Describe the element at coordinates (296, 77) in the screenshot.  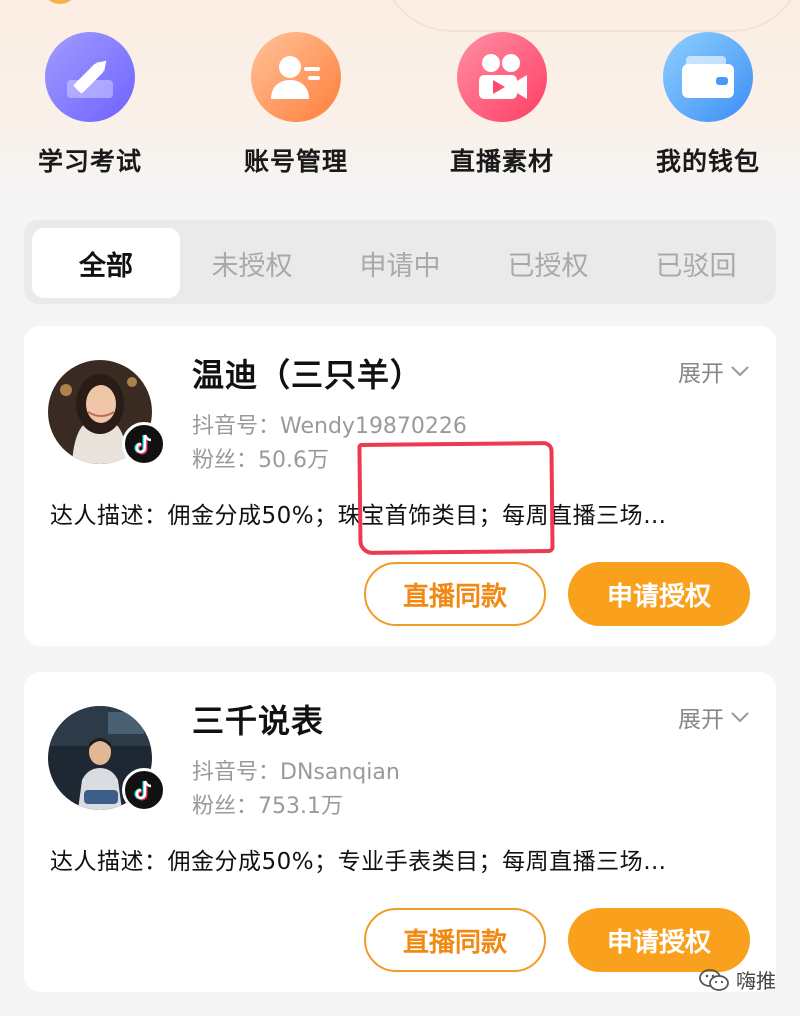
I see `account-icon` at that location.